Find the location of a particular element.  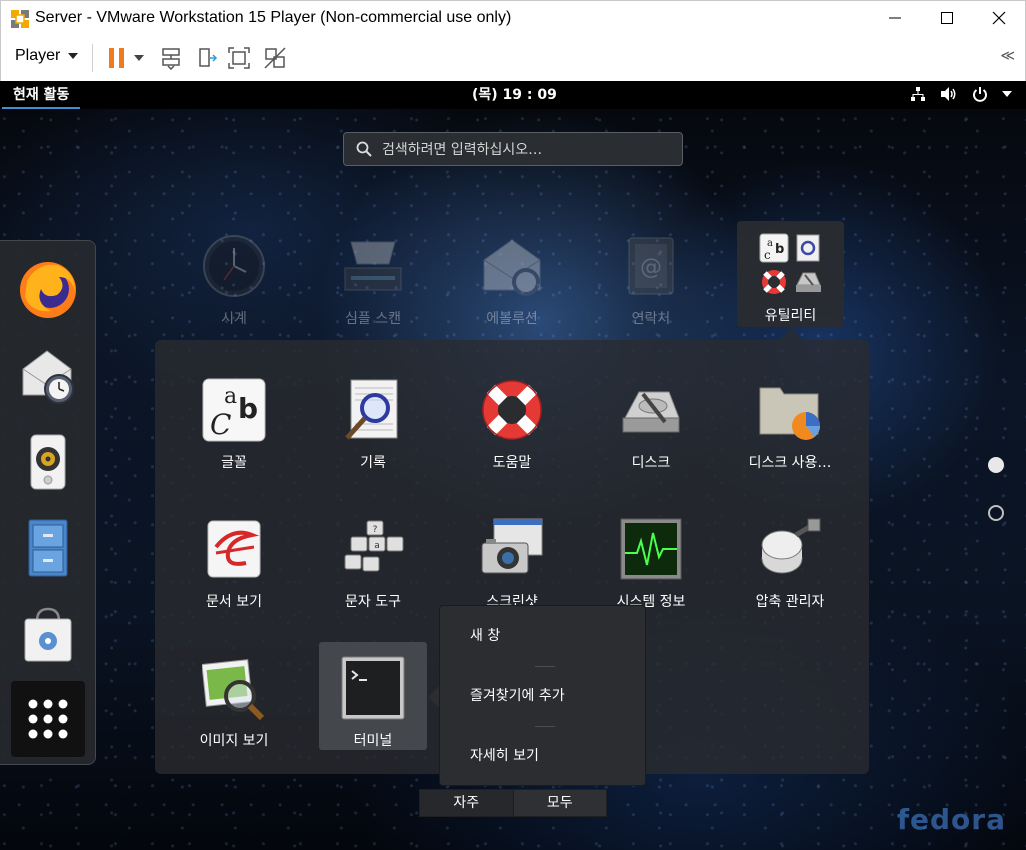

menu-item-add-to-favorites: 즐겨찾기에 추가 is located at coordinates (543, 696).